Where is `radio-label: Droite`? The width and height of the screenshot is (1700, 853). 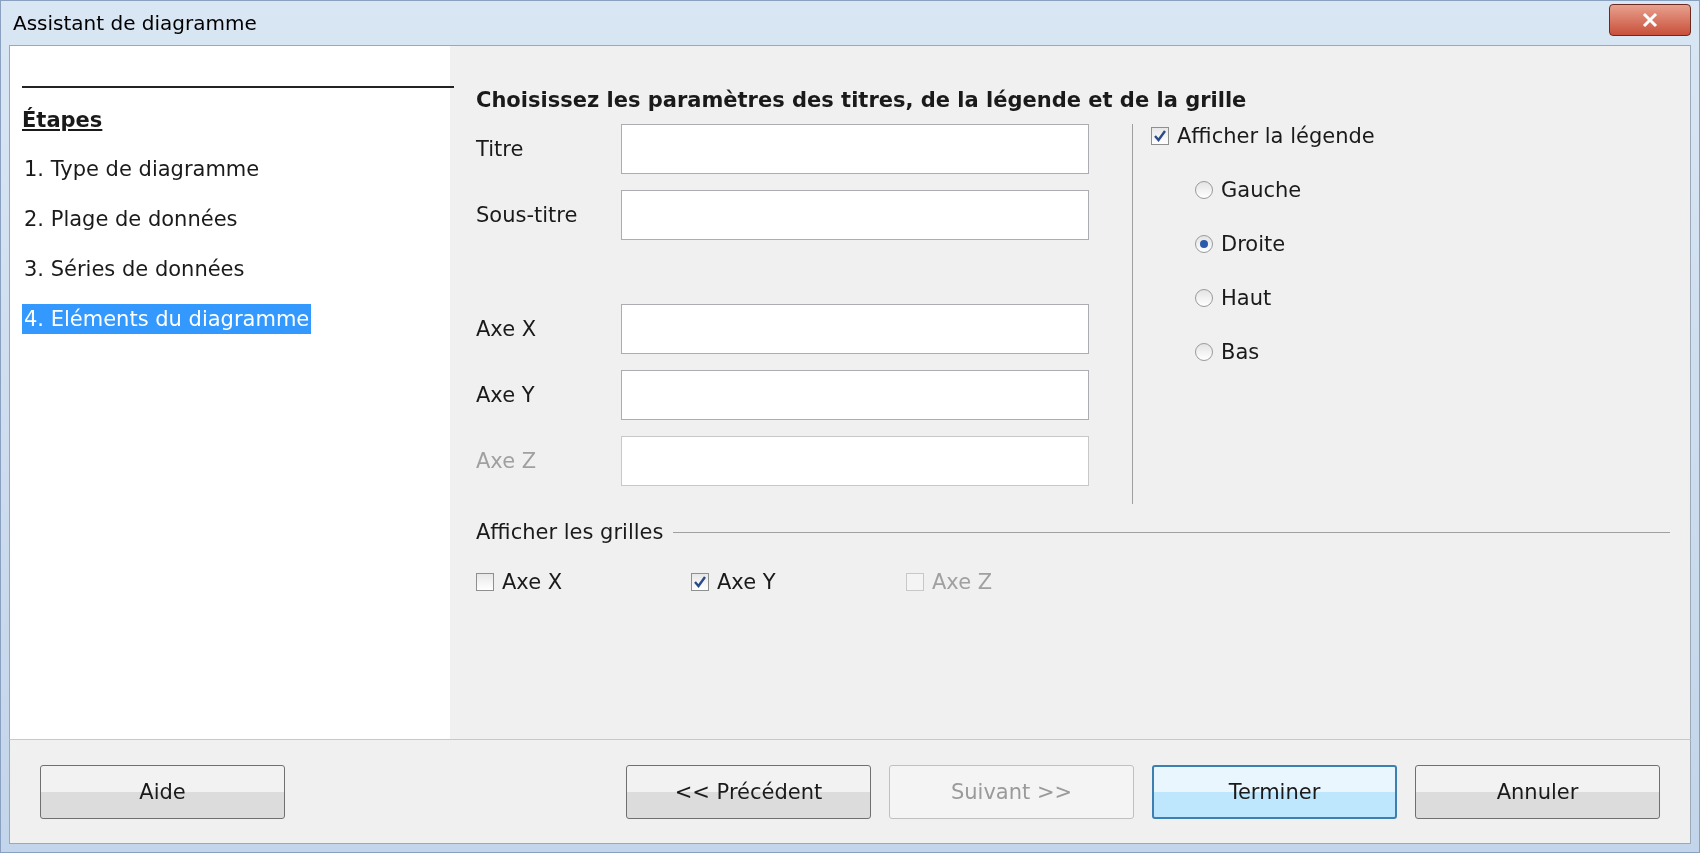
radio-label: Droite is located at coordinates (1253, 244).